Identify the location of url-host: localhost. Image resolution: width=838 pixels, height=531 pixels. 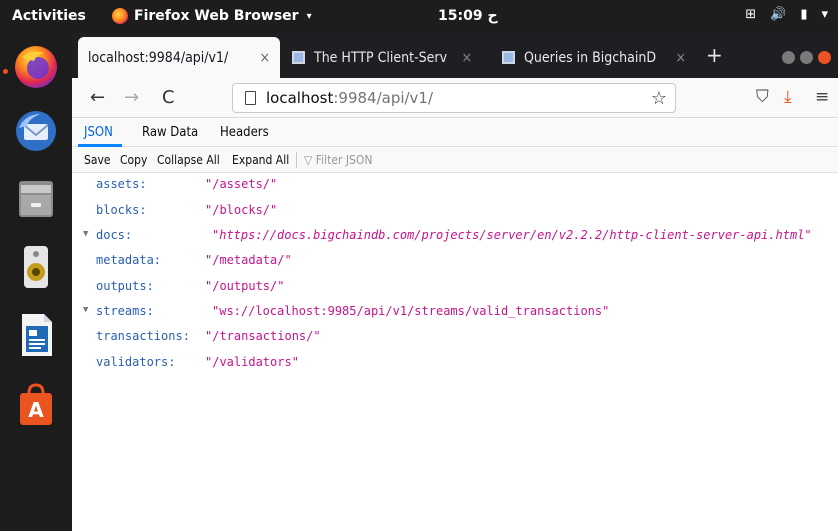
(300, 98).